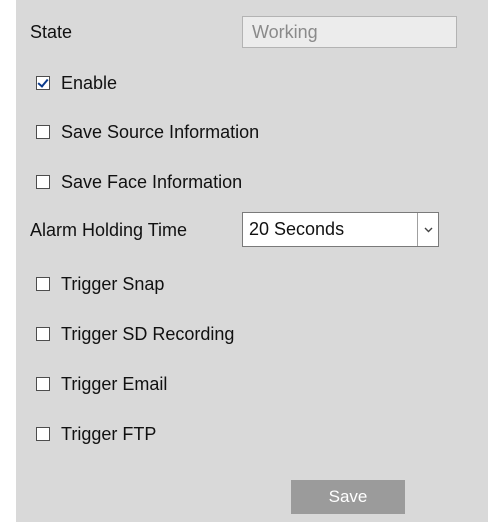 The image size is (489, 522). I want to click on save-button: Save, so click(348, 497).